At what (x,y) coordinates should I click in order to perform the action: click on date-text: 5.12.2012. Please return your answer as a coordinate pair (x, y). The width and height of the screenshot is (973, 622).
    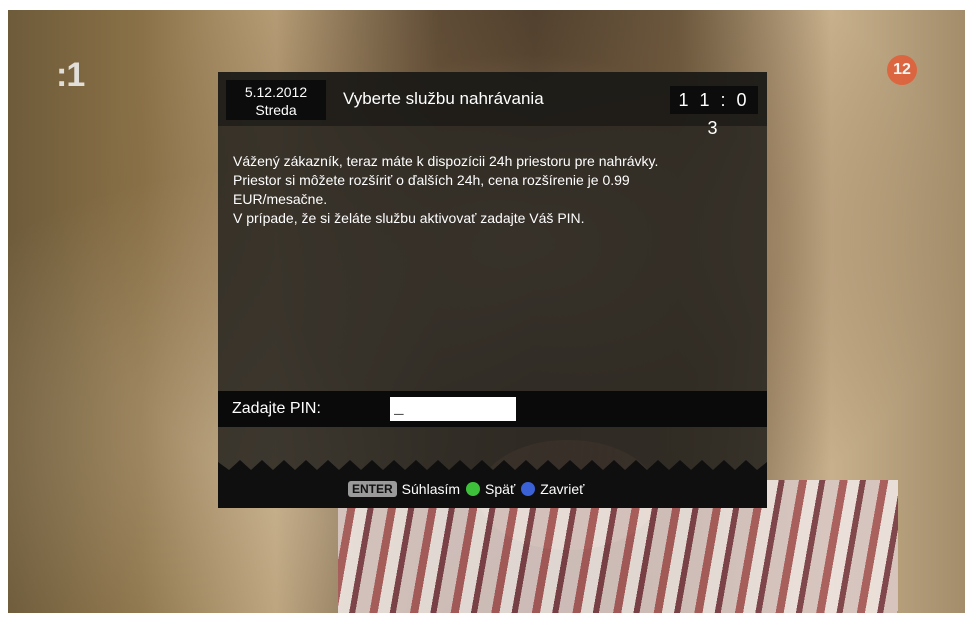
    Looking at the image, I should click on (276, 92).